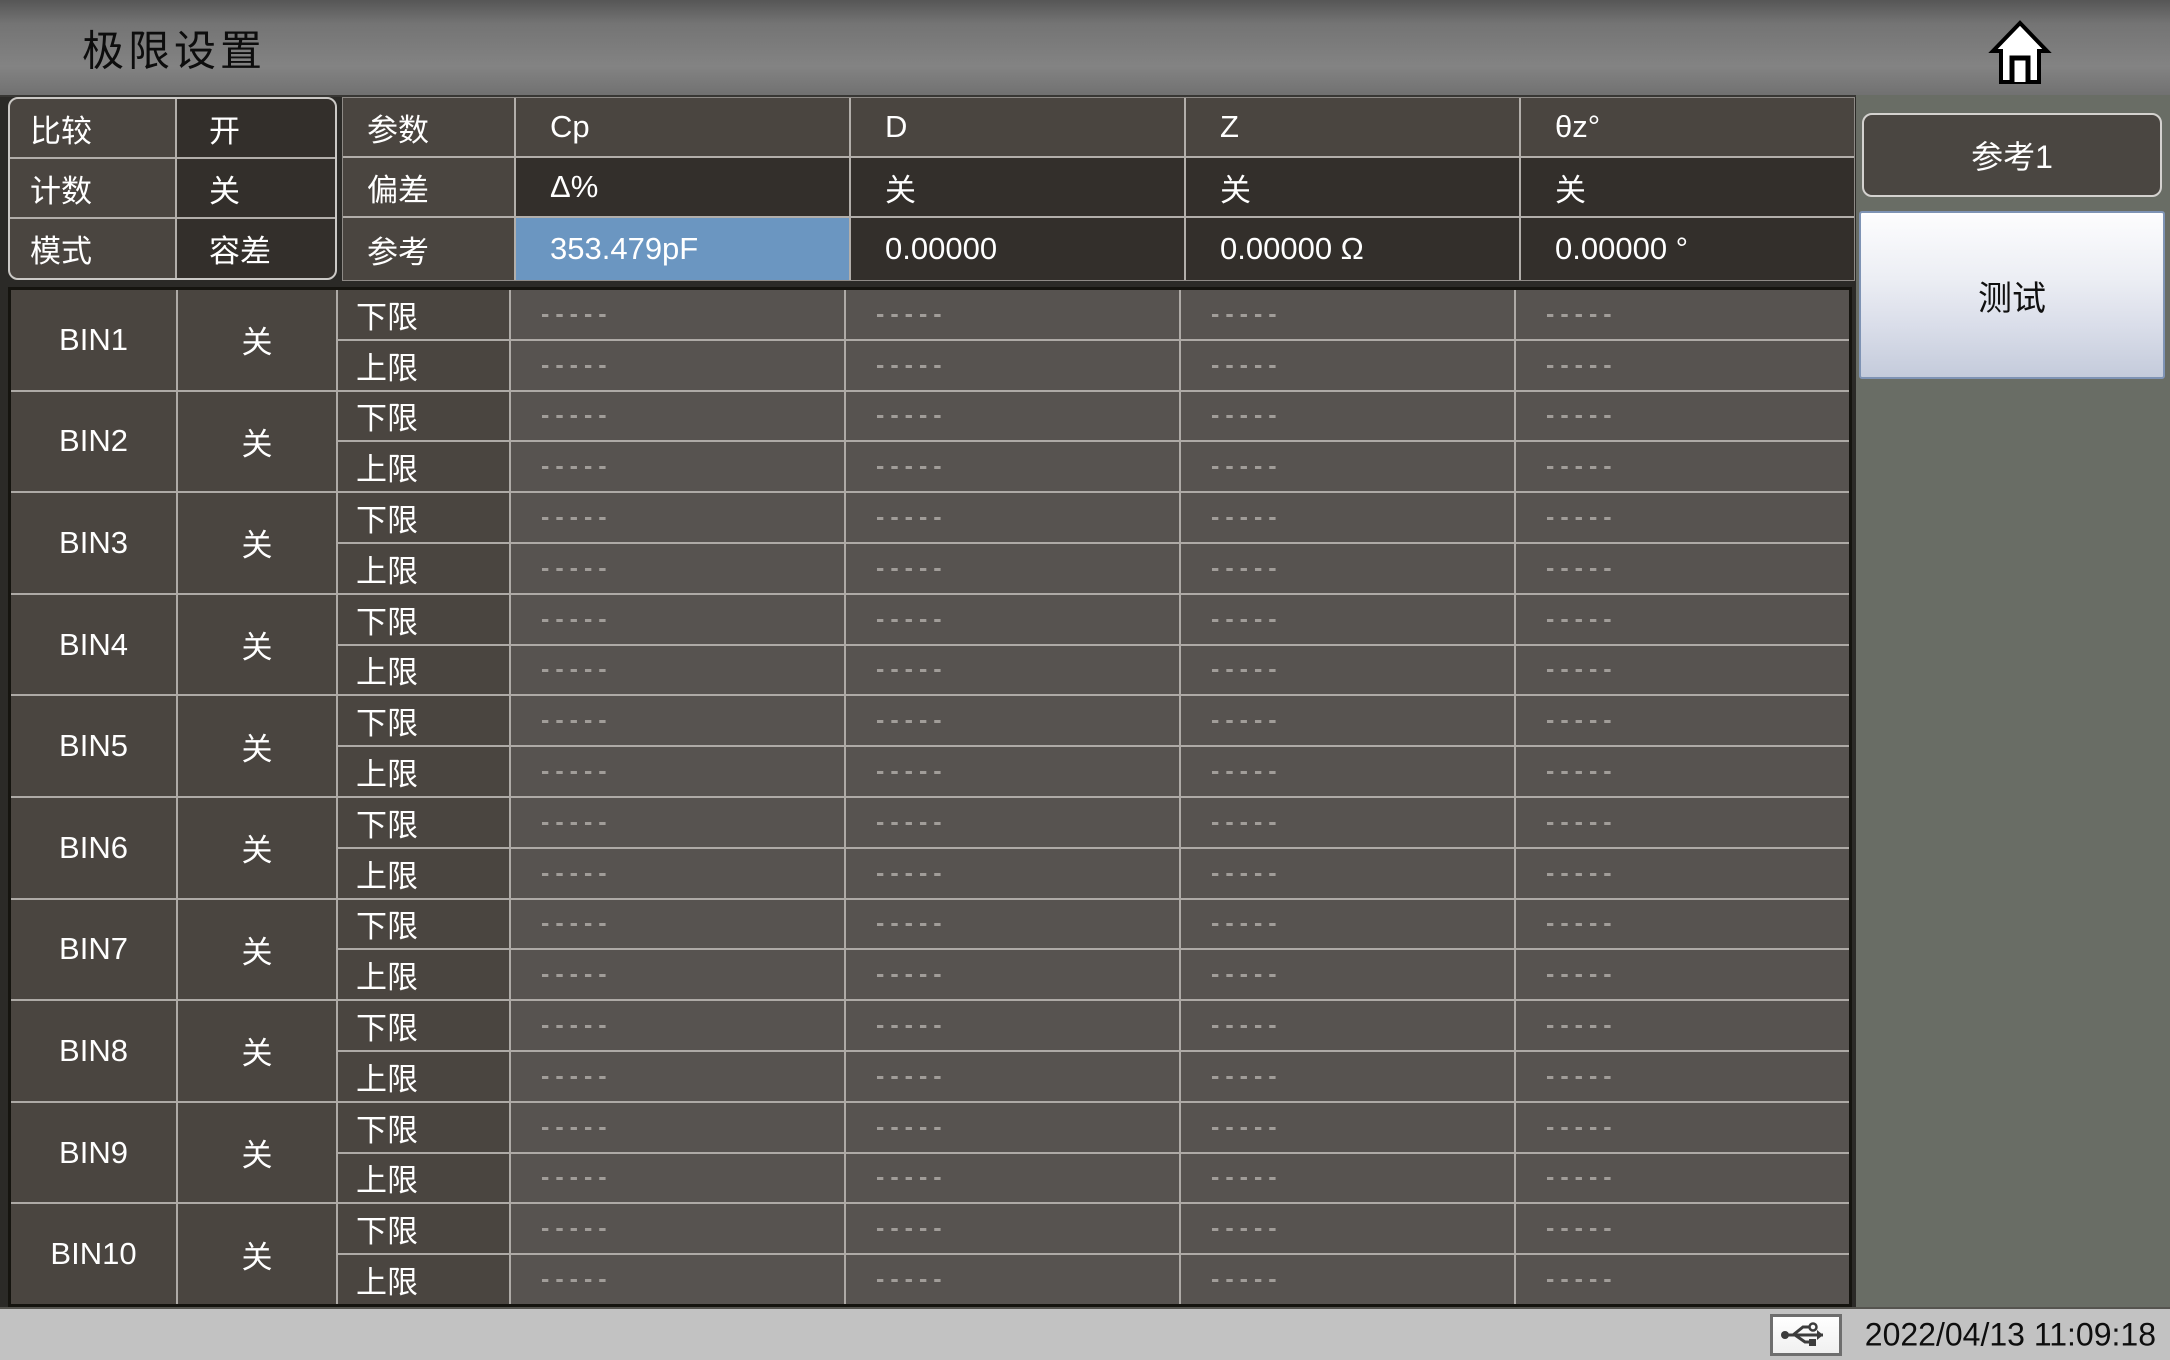  Describe the element at coordinates (1687, 127) in the screenshot. I see `param-col-header-theta: θz°` at that location.